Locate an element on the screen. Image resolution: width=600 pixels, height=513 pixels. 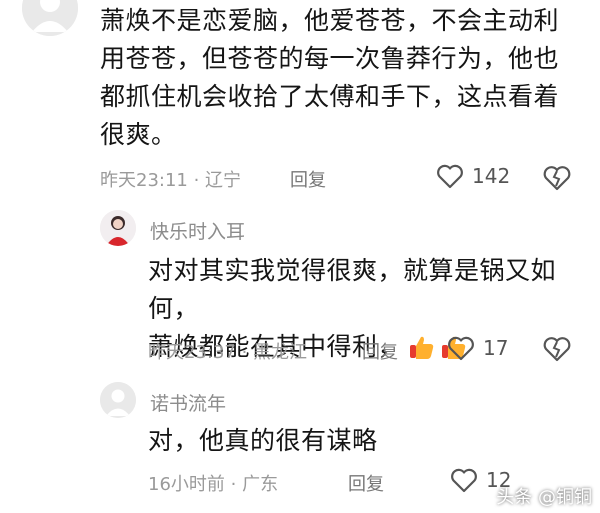
user-photo-avatar-icon is located at coordinates (118, 228).